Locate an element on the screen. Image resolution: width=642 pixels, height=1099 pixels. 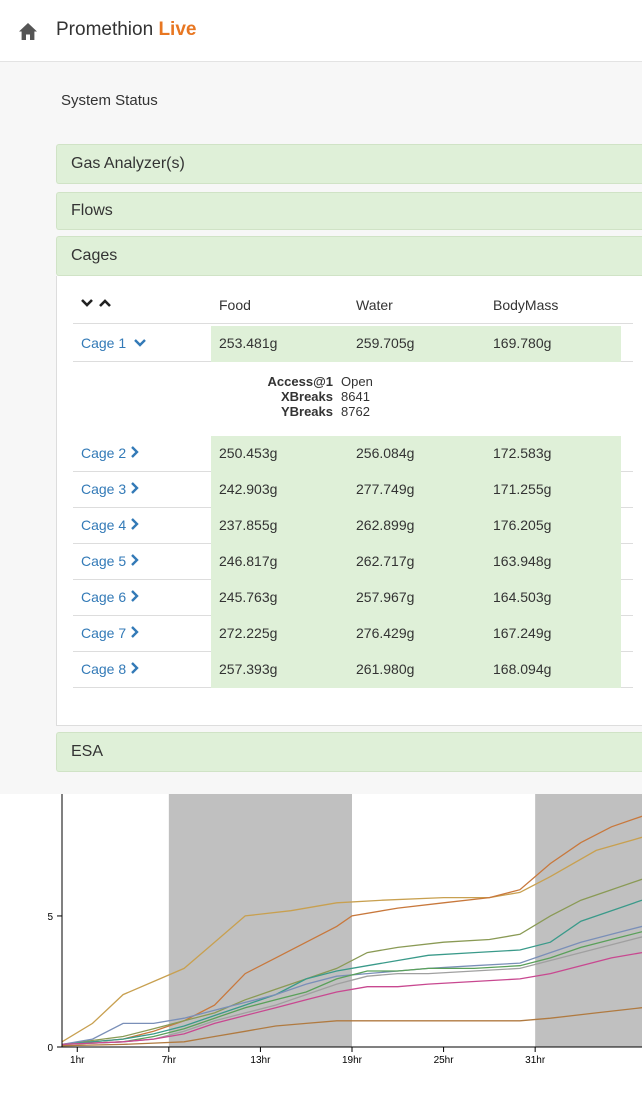
cage-7-toggle: Cage 7 is located at coordinates (110, 633).